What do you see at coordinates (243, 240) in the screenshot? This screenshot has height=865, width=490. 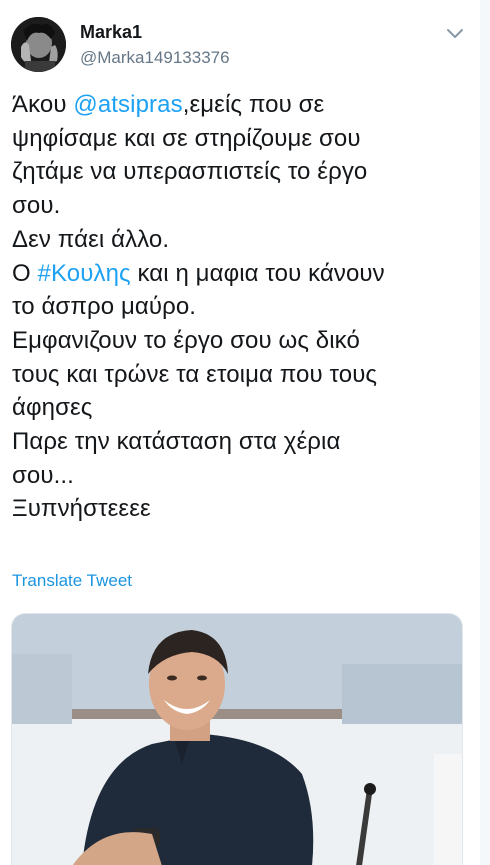 I see `tweet-text-line: Δεν πάει άλλο.` at bounding box center [243, 240].